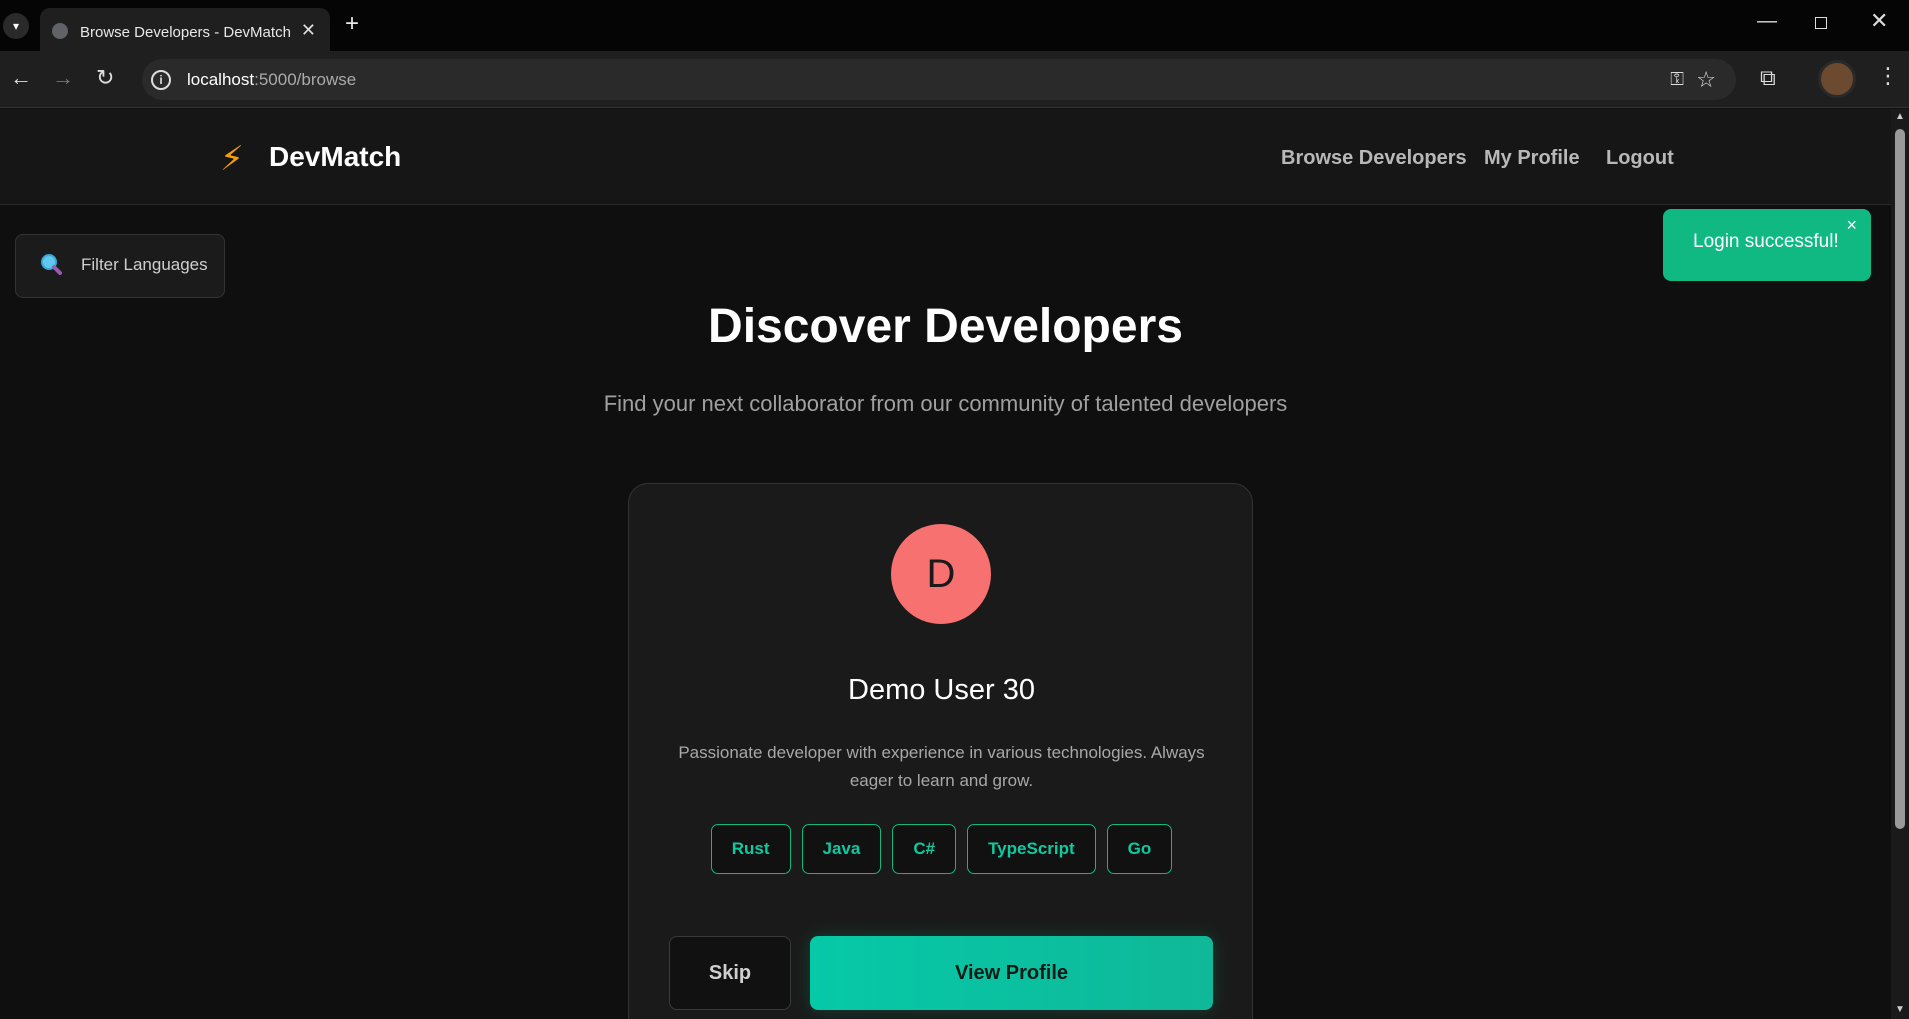 The width and height of the screenshot is (1909, 1019). What do you see at coordinates (1766, 241) in the screenshot?
I see `toast-message: Login successful!` at bounding box center [1766, 241].